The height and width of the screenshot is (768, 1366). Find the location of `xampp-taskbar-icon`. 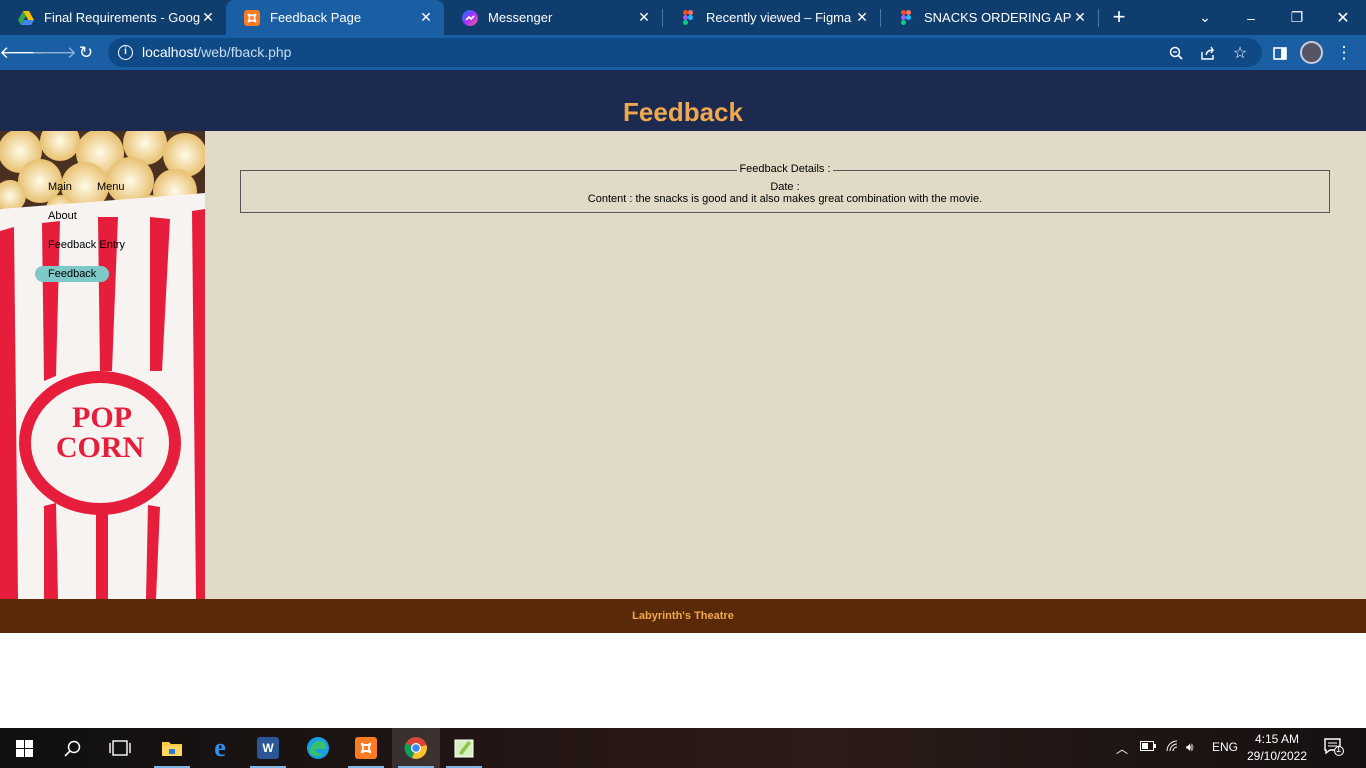

xampp-taskbar-icon is located at coordinates (366, 748).